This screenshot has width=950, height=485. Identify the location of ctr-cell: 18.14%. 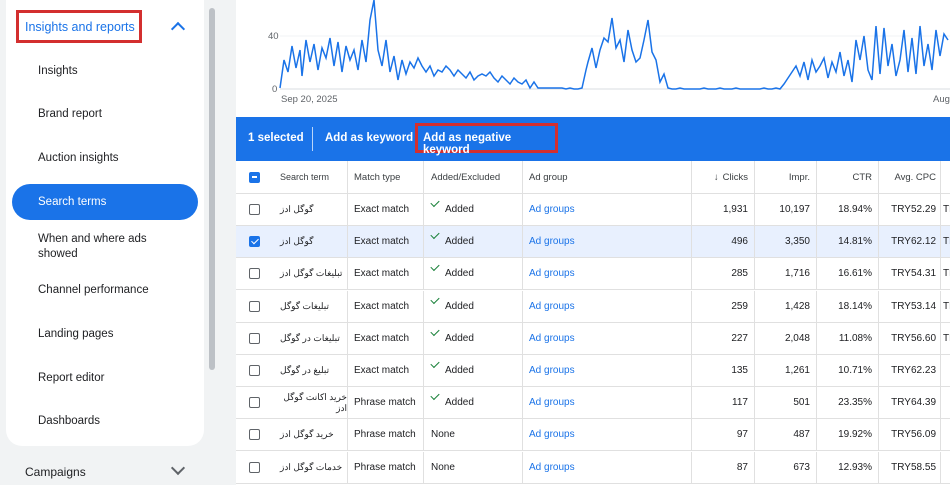
(848, 306).